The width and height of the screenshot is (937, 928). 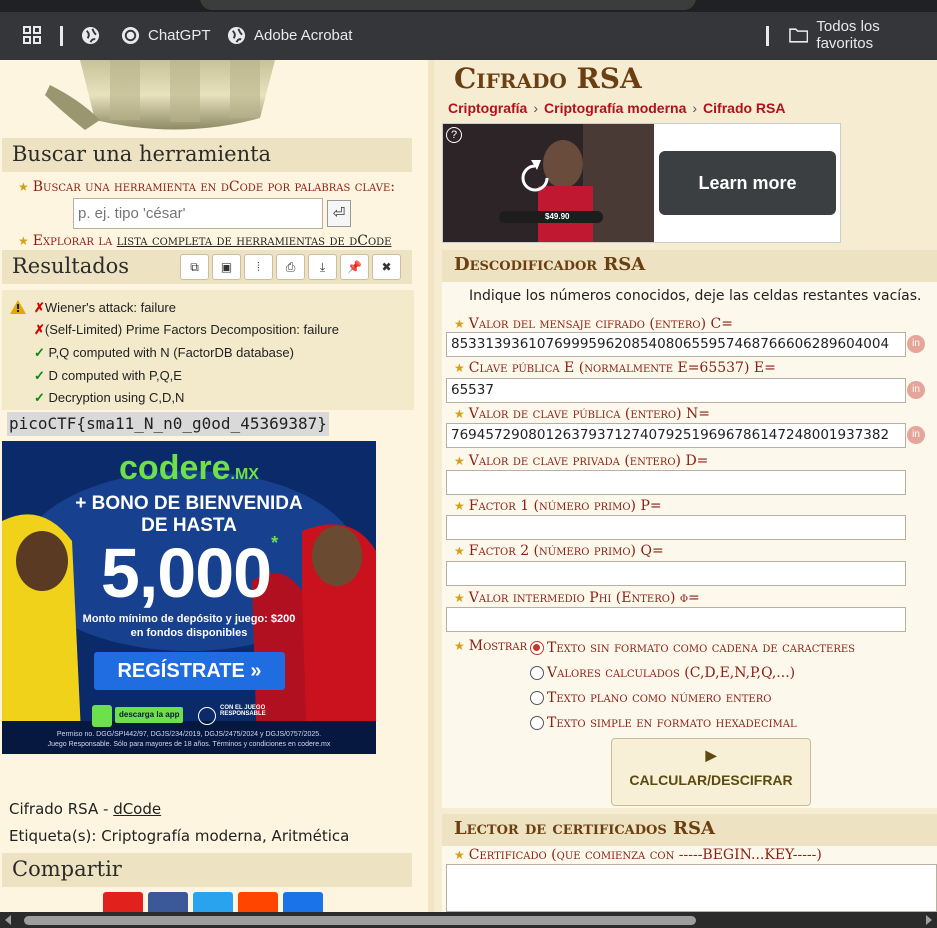 I want to click on bookmark-adobe-acrobat: Adobe Acrobat, so click(x=289, y=35).